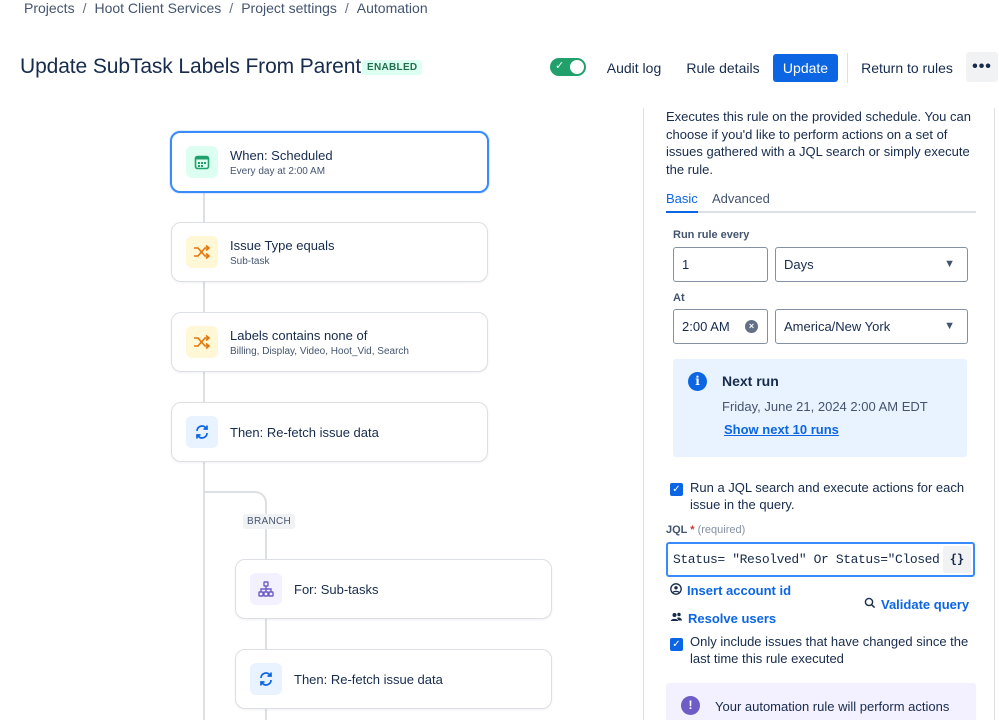  What do you see at coordinates (957, 559) in the screenshot?
I see `smart-values-button: {}` at bounding box center [957, 559].